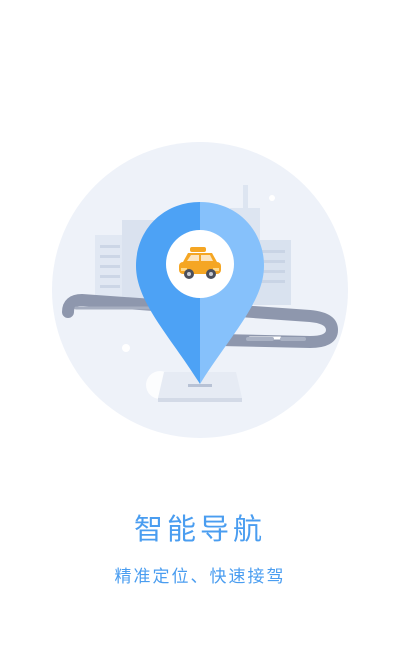 The image size is (400, 650). What do you see at coordinates (199, 529) in the screenshot?
I see `page-title: 智能导航` at bounding box center [199, 529].